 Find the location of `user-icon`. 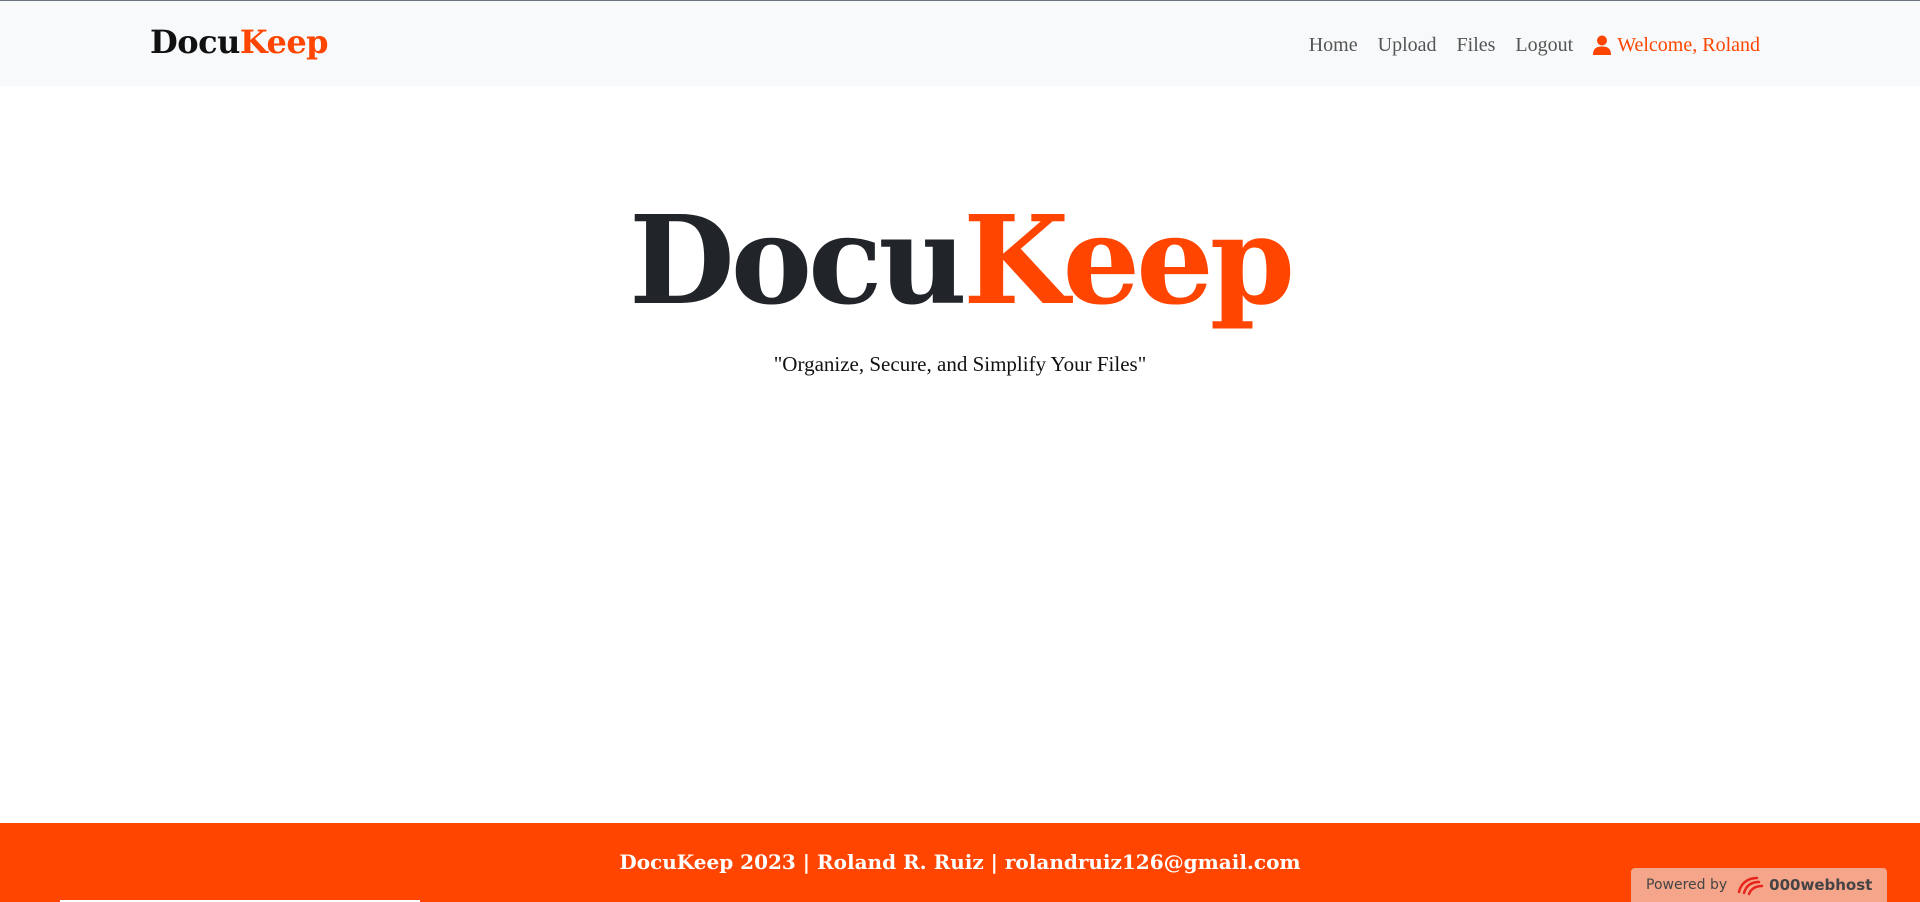

user-icon is located at coordinates (1602, 45).